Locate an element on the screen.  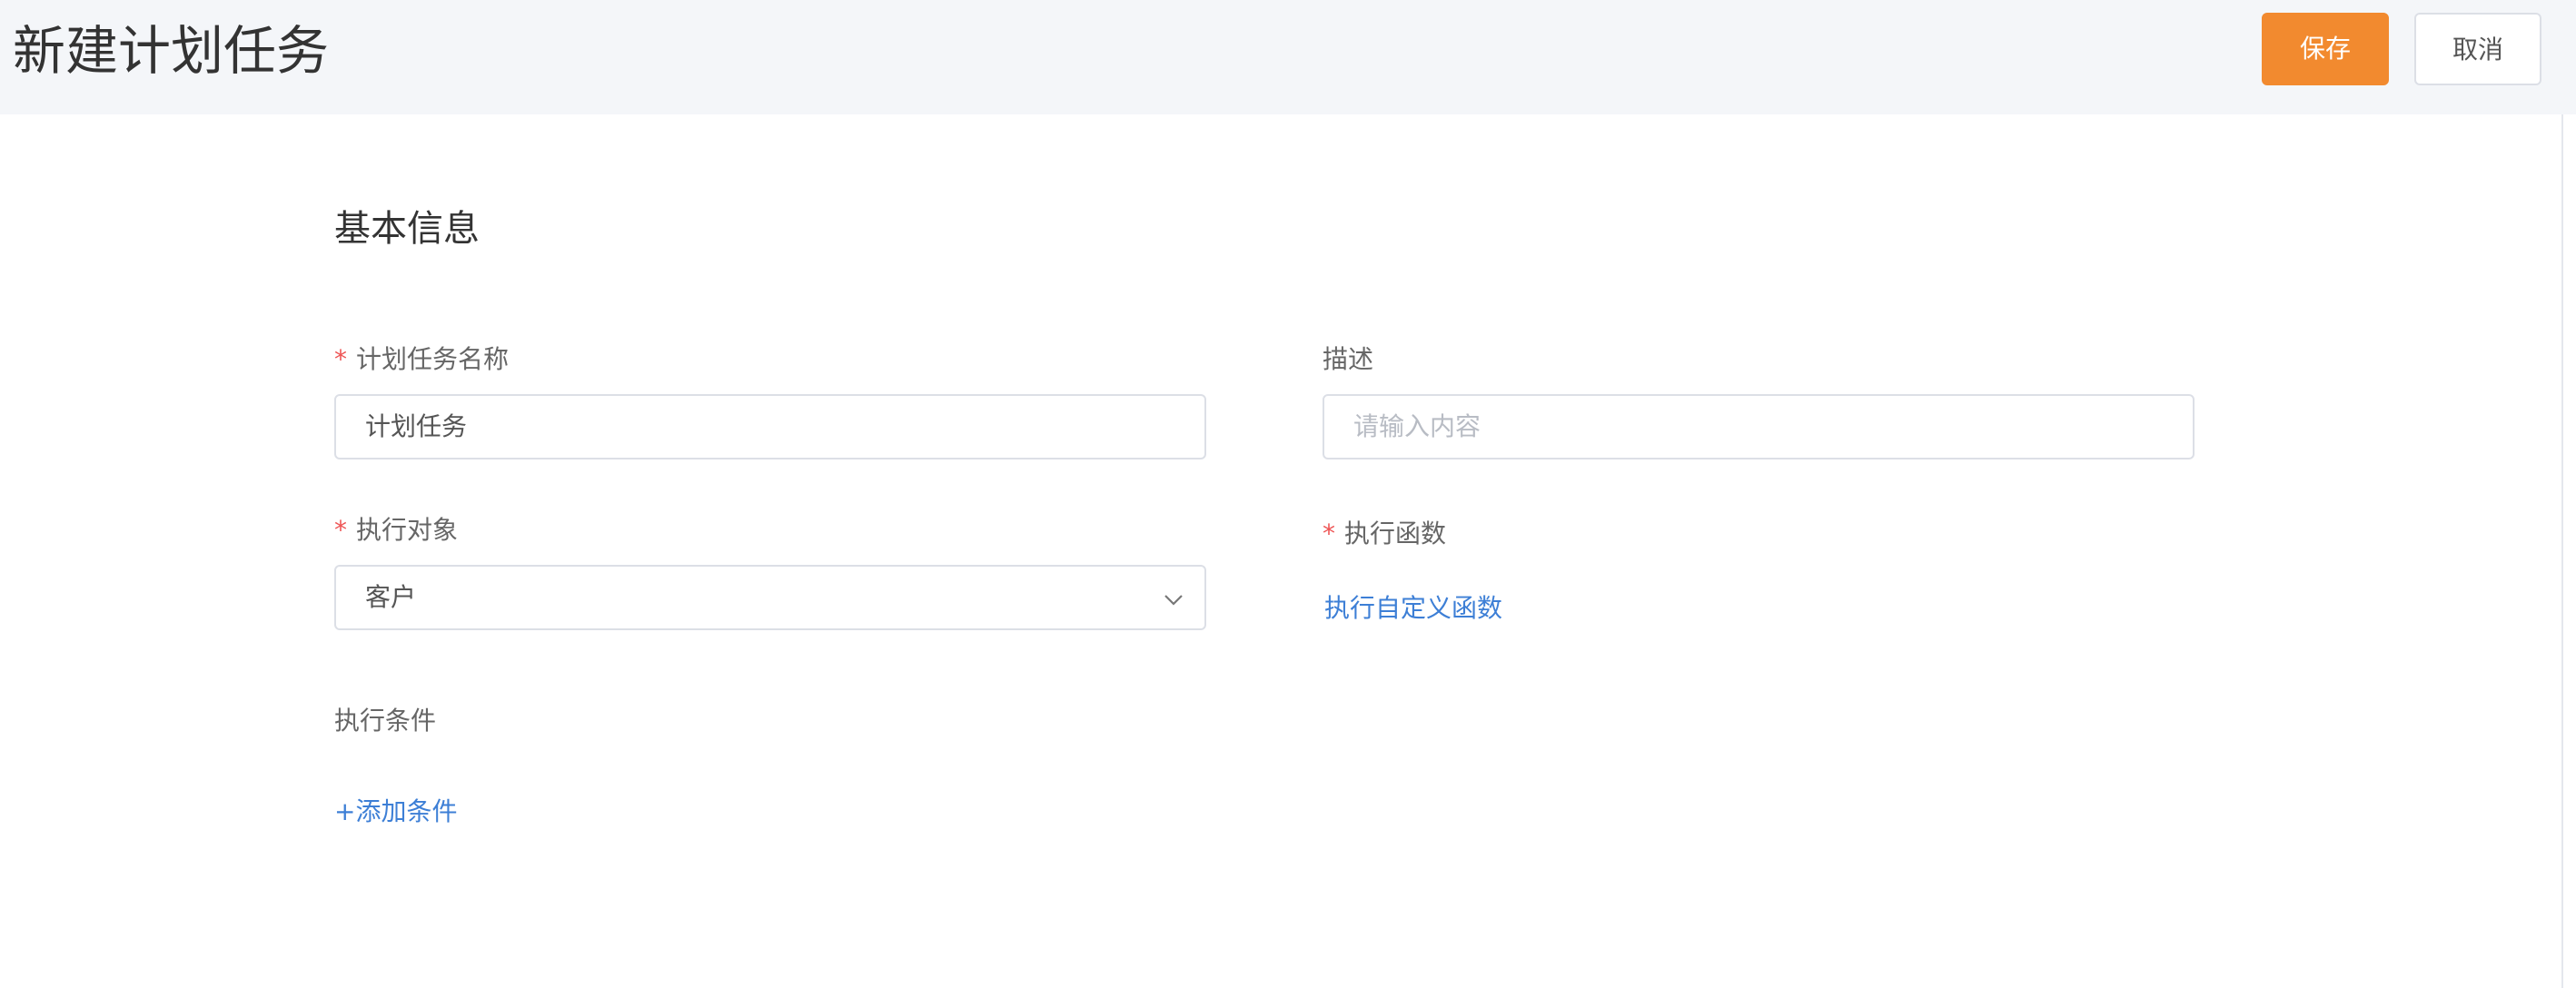
task-name-input: 计划任务 is located at coordinates (770, 426).